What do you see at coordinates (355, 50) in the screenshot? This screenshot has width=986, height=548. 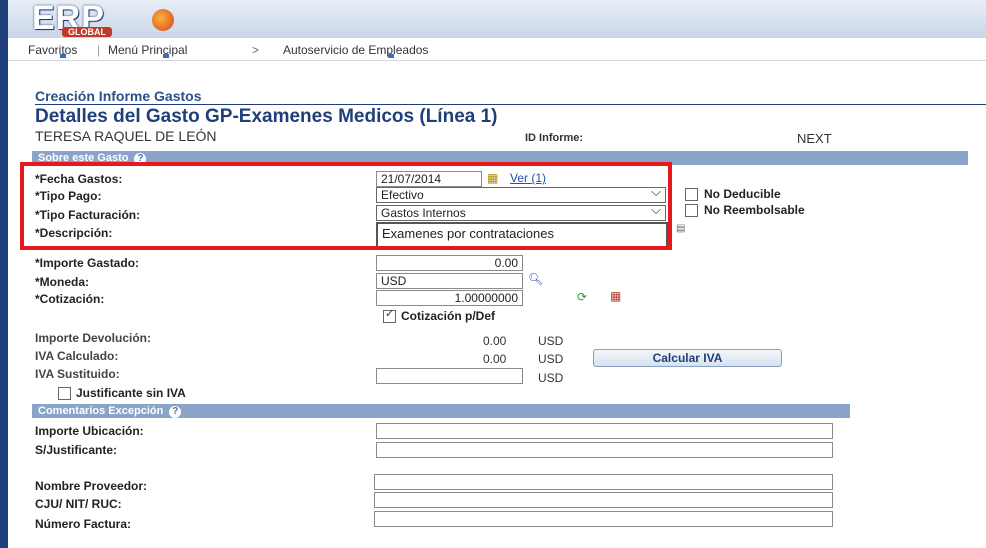 I see `nav-autoservicio: Autoservicio de Empleados` at bounding box center [355, 50].